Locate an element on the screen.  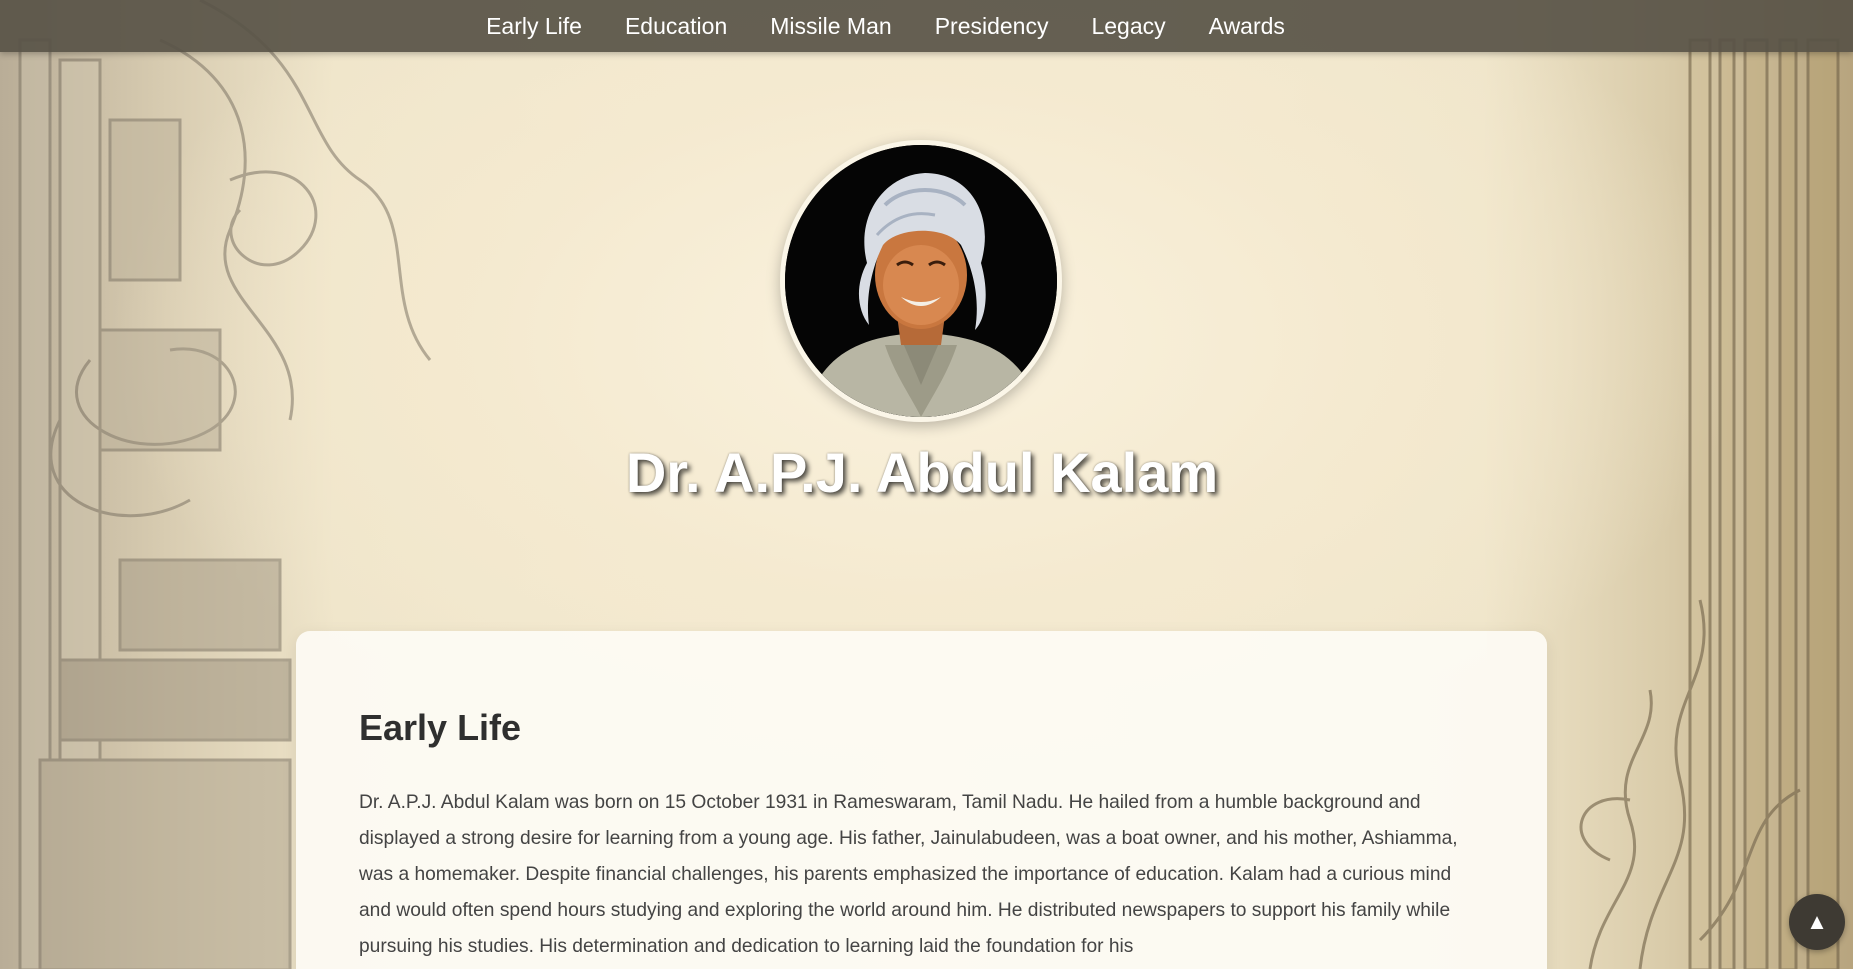
scroll-to-top-button: ▲ is located at coordinates (1817, 922).